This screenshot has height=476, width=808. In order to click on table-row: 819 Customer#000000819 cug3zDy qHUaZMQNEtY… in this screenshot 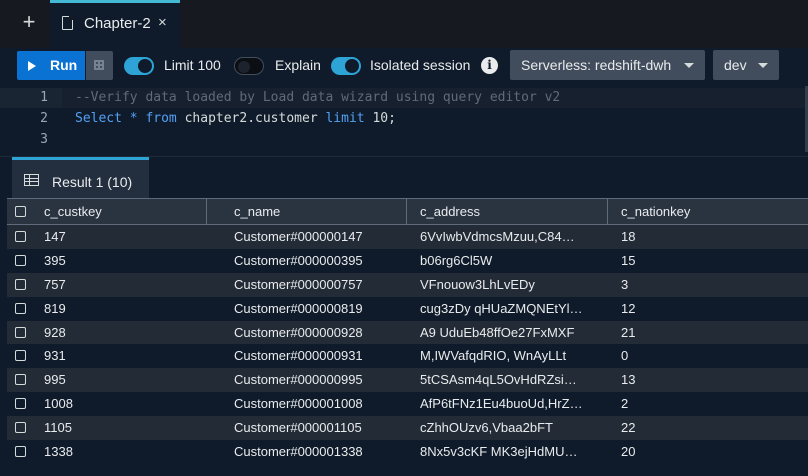, I will do `click(407, 308)`.